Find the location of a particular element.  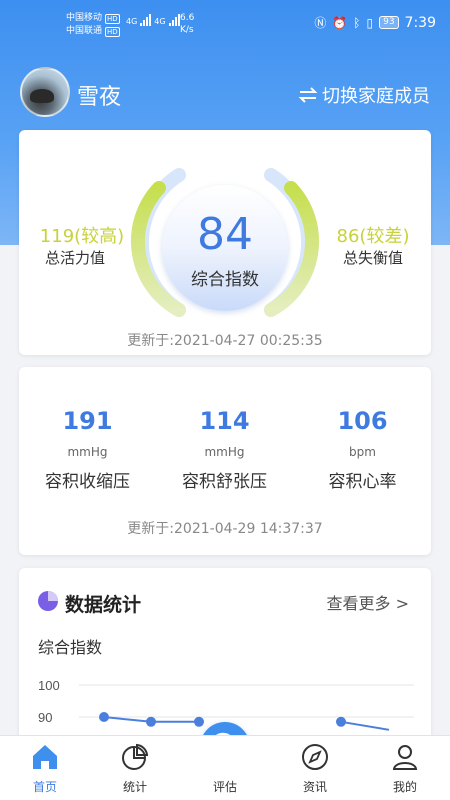

bluetooth-icon: ᛒ is located at coordinates (357, 22).